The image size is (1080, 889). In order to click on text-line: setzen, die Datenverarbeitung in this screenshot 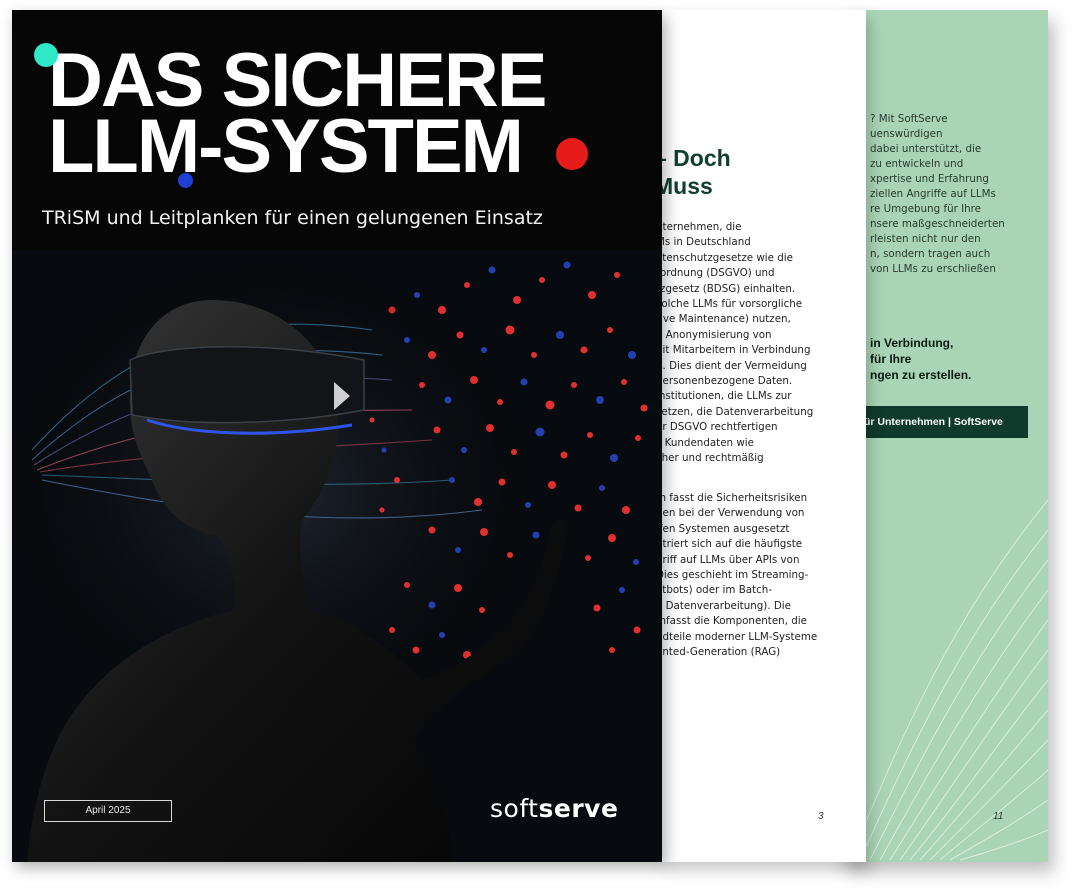, I will do `click(737, 411)`.